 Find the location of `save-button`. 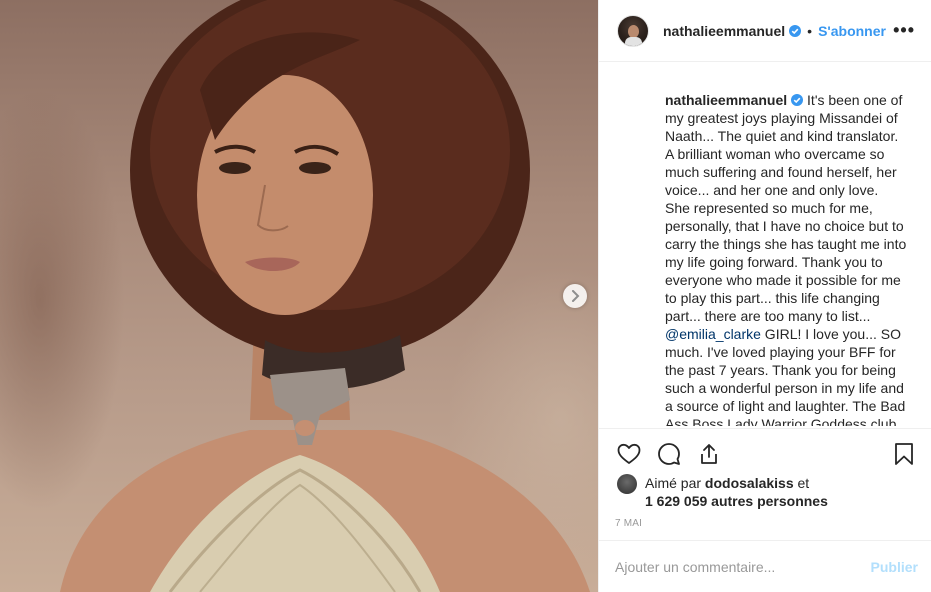

save-button is located at coordinates (904, 454).